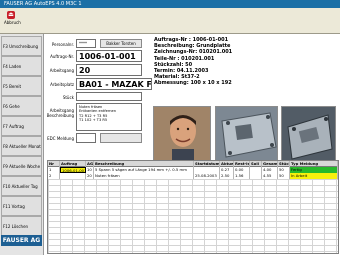 The height and width of the screenshot is (255, 340). I want to click on beschr-line: T1 102 + T3 R5, so click(93, 119).